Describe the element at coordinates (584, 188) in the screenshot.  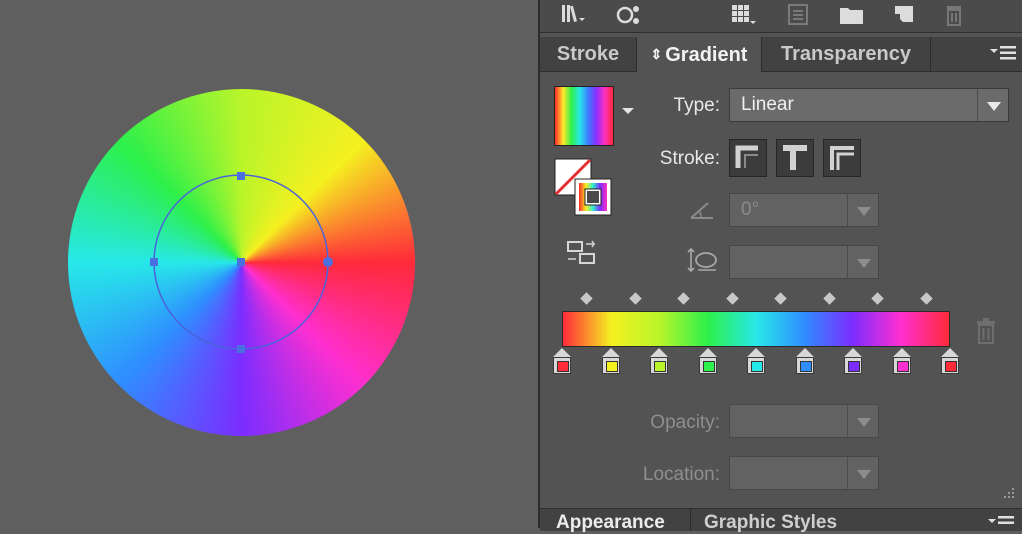
I see `fill-stroke-indicator` at that location.